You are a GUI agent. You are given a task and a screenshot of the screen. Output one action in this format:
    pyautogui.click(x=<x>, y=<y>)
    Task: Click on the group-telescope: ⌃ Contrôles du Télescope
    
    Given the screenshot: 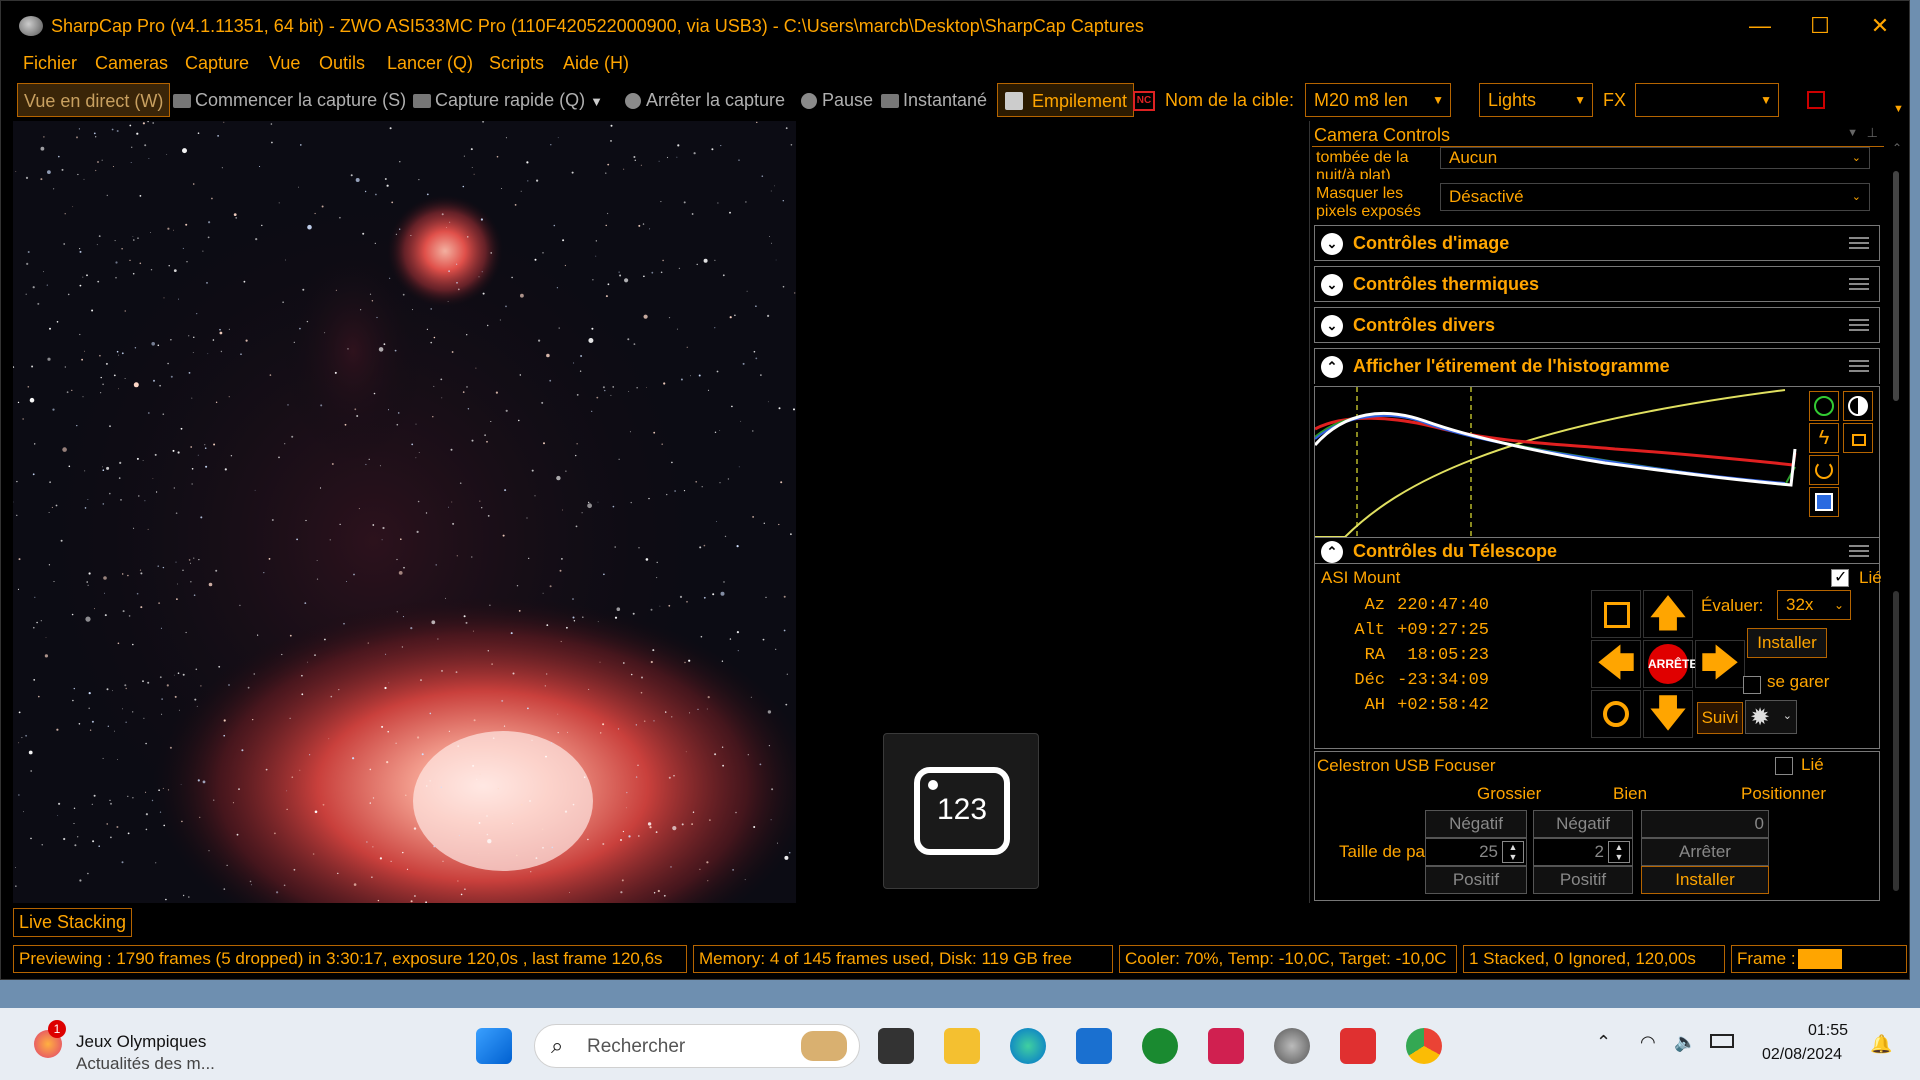 What is the action you would take?
    pyautogui.click(x=1597, y=552)
    